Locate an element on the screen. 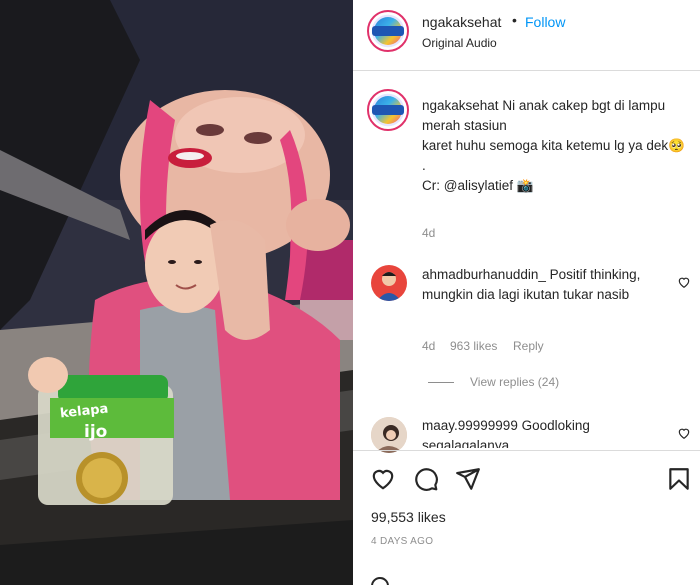 This screenshot has width=700, height=585. comment-icon is located at coordinates (426, 479).